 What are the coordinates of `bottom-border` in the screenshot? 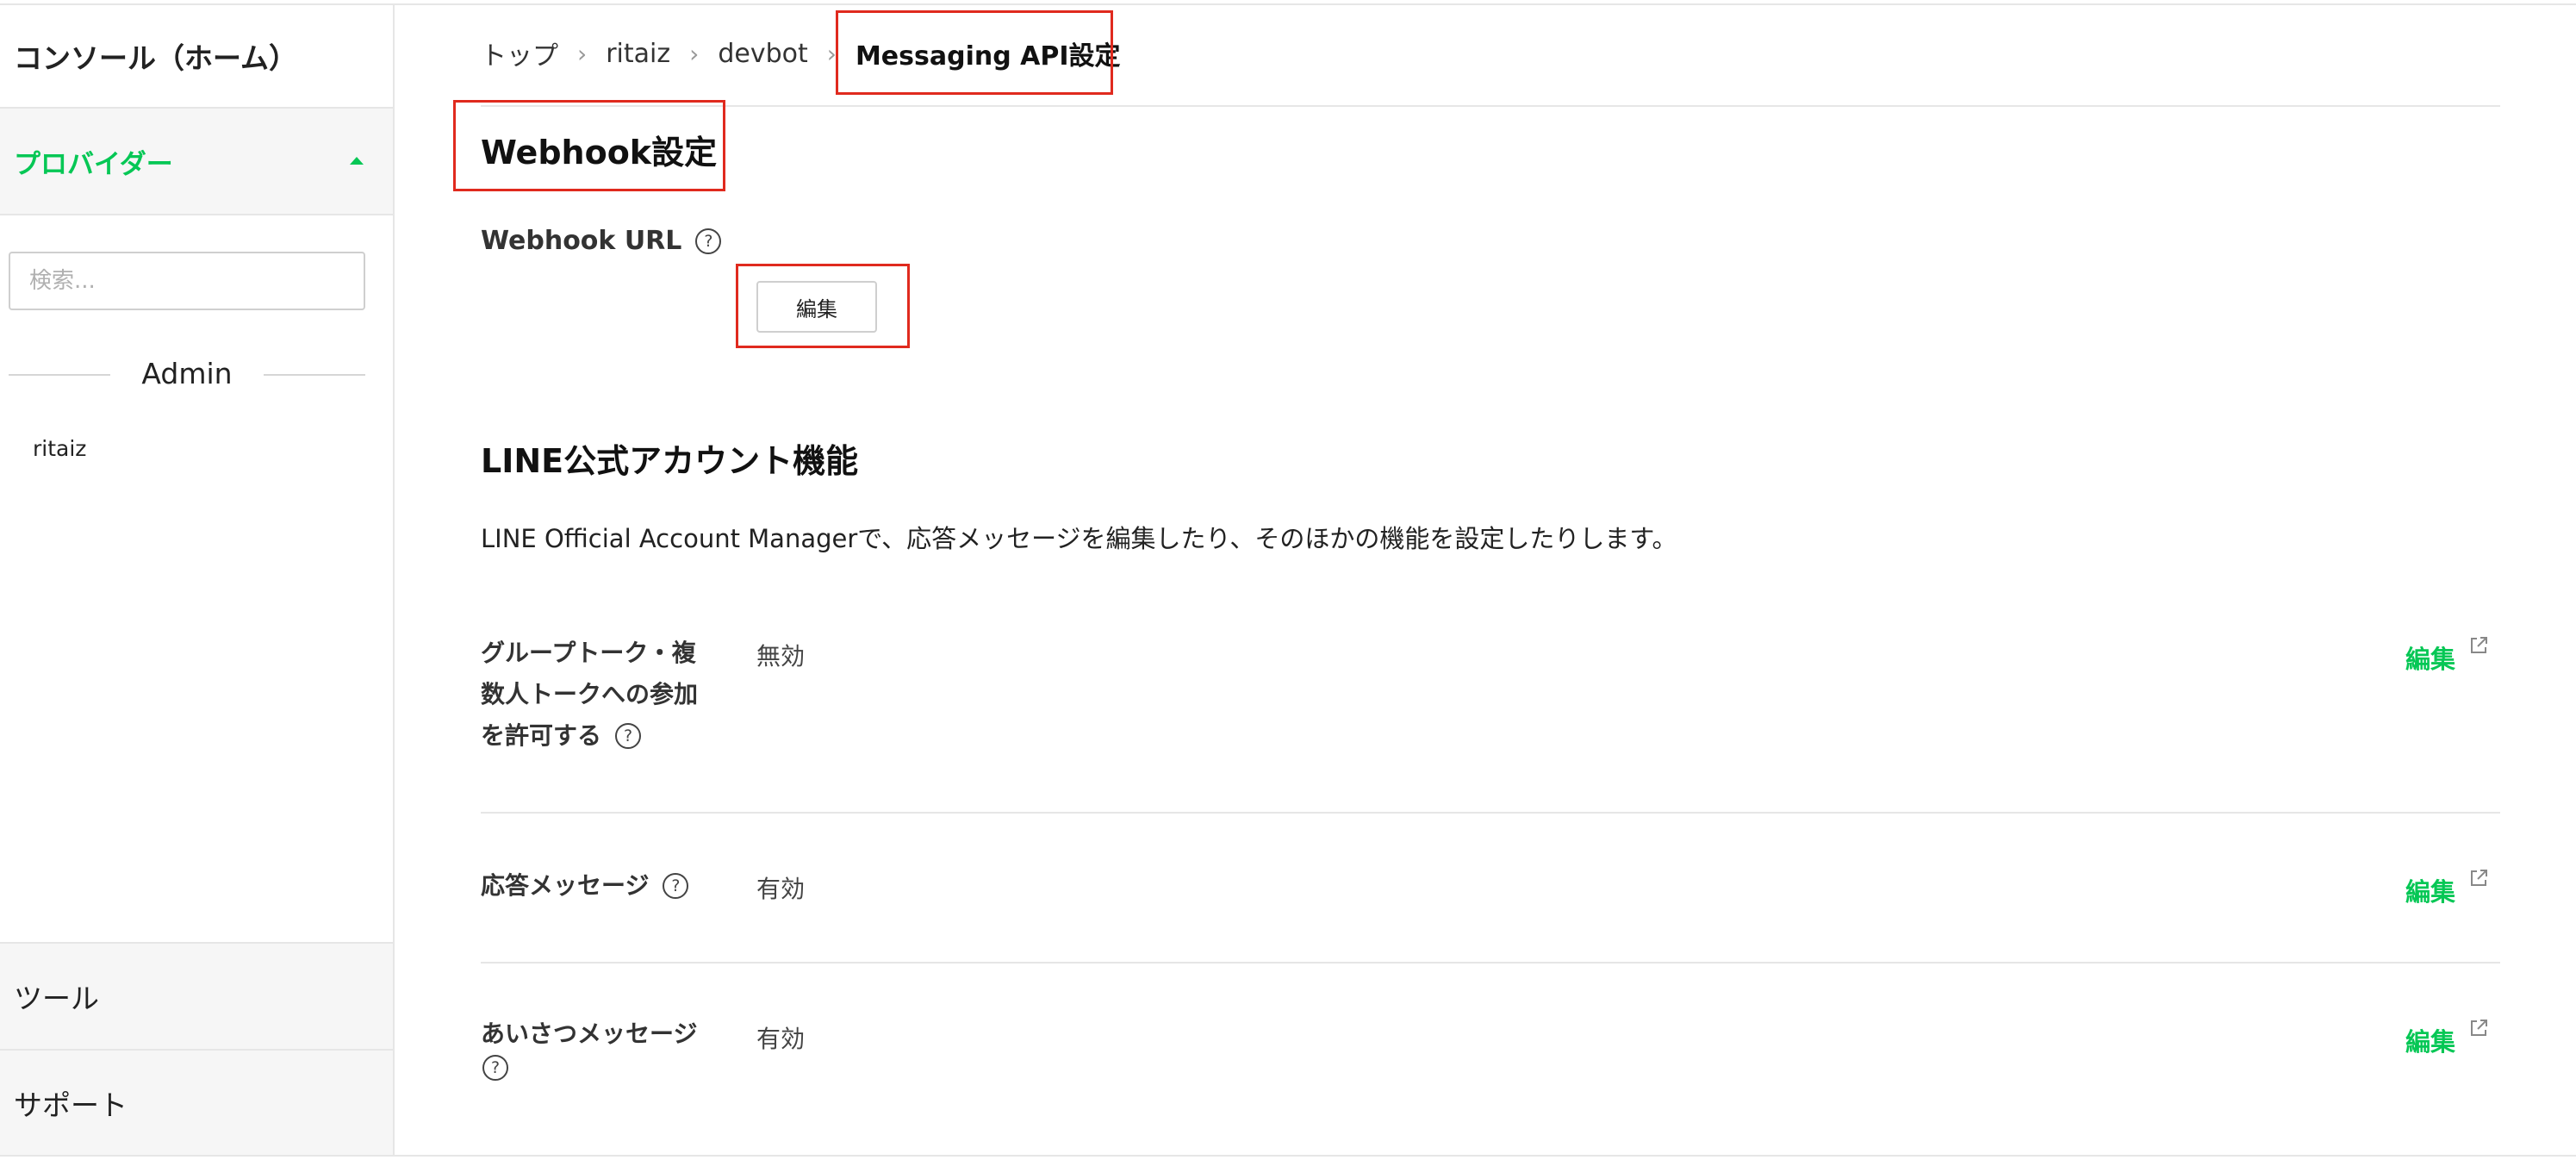 It's located at (1288, 1156).